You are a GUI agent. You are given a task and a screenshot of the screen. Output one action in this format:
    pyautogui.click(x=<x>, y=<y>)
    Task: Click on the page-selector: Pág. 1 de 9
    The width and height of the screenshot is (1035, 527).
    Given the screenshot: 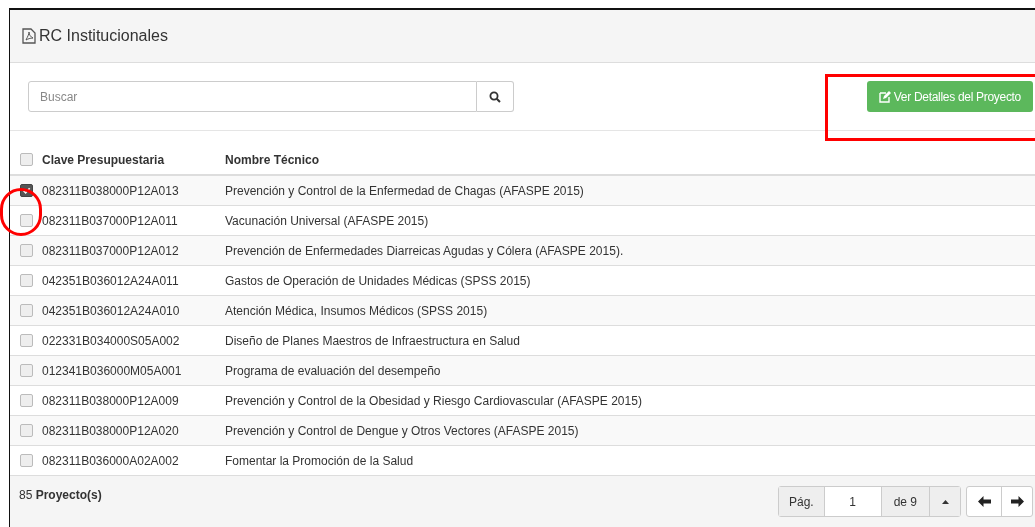 What is the action you would take?
    pyautogui.click(x=869, y=501)
    